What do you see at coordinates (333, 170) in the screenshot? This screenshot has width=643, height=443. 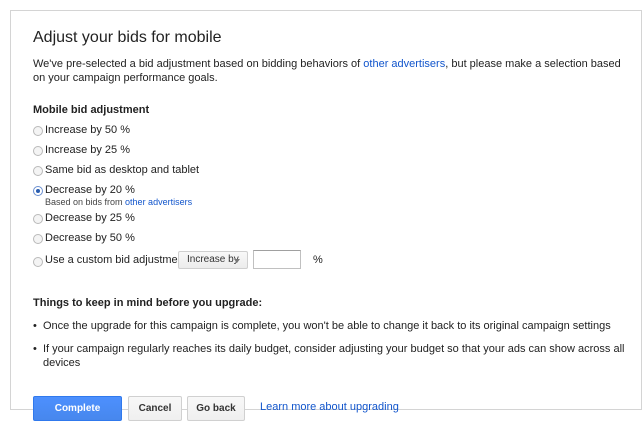 I see `option-same-bid: Same bid as desktop and tablet` at bounding box center [333, 170].